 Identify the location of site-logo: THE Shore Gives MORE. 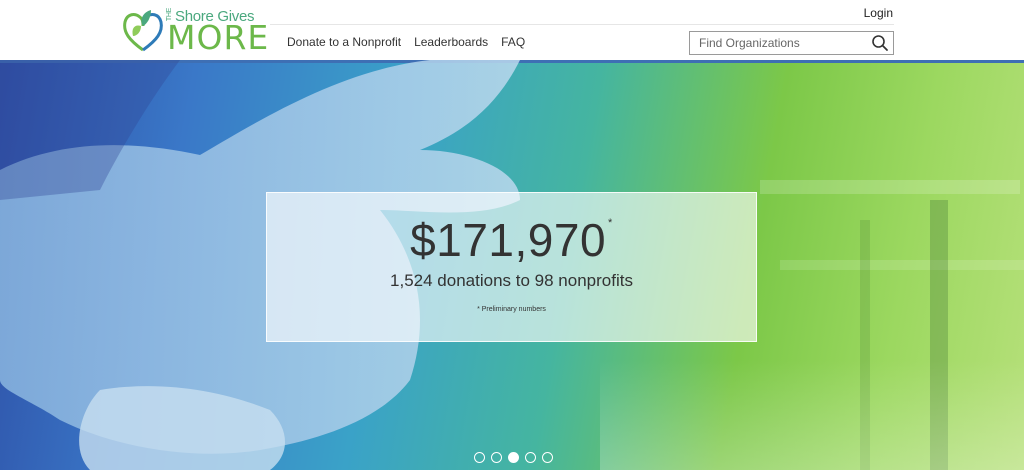
(194, 31).